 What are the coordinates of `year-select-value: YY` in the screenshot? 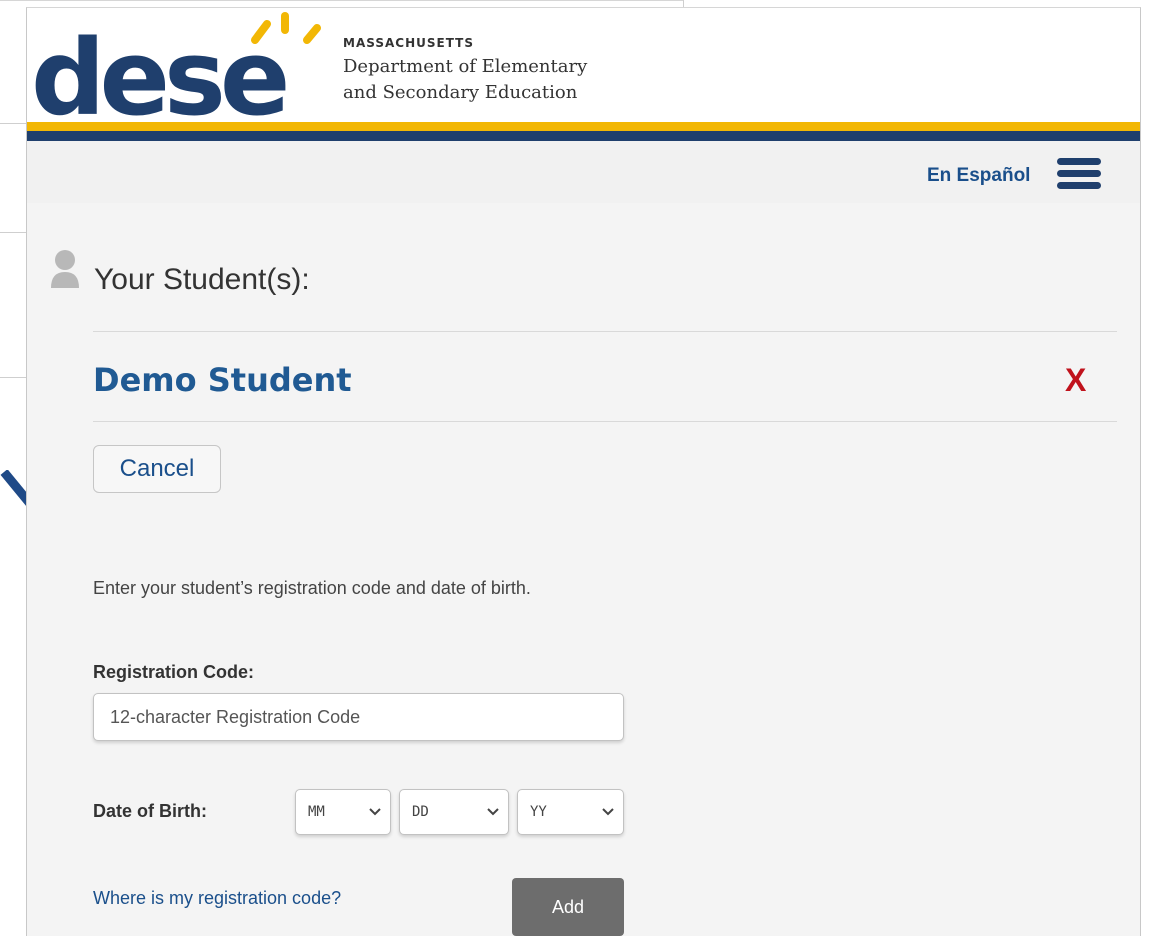 It's located at (538, 812).